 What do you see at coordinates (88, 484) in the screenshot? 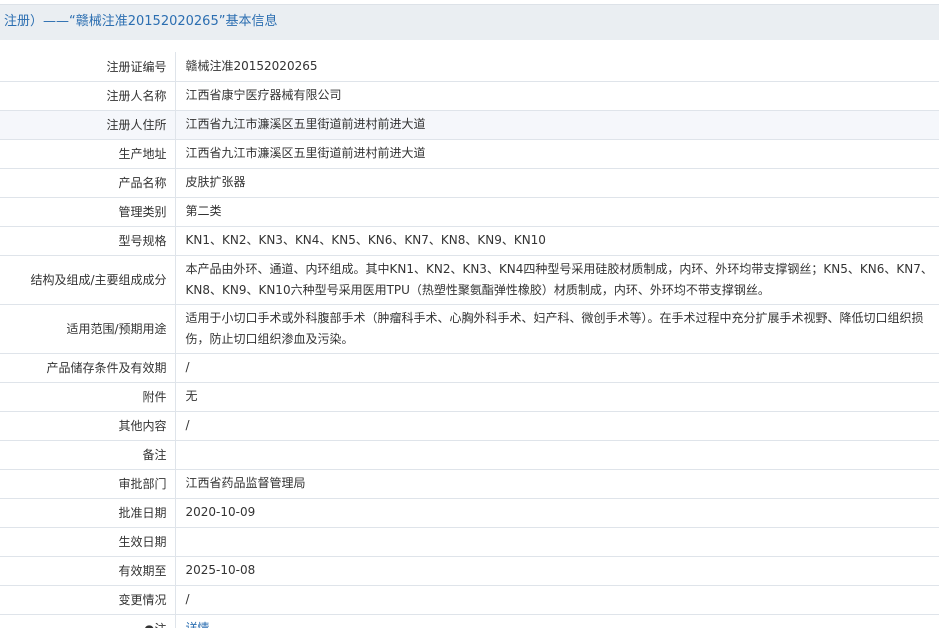
I see `field-label: 审批部门` at bounding box center [88, 484].